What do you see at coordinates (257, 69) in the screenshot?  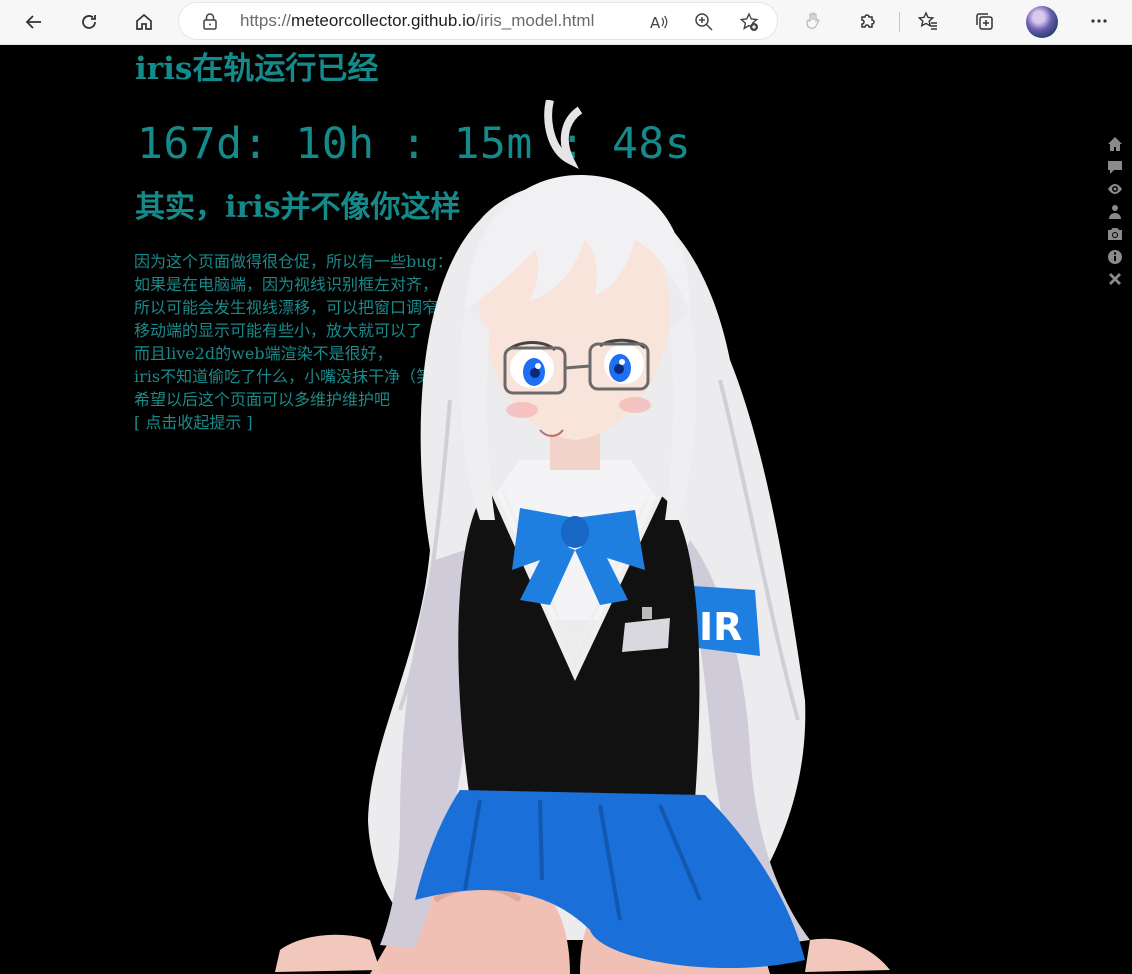 I see `uptime-heading: iris在轨运行已经` at bounding box center [257, 69].